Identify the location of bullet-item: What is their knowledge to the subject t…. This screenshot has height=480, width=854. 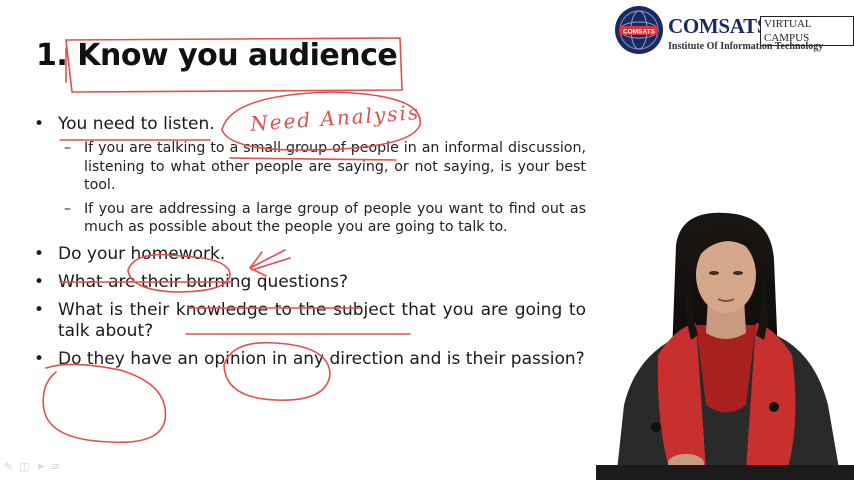
(310, 321).